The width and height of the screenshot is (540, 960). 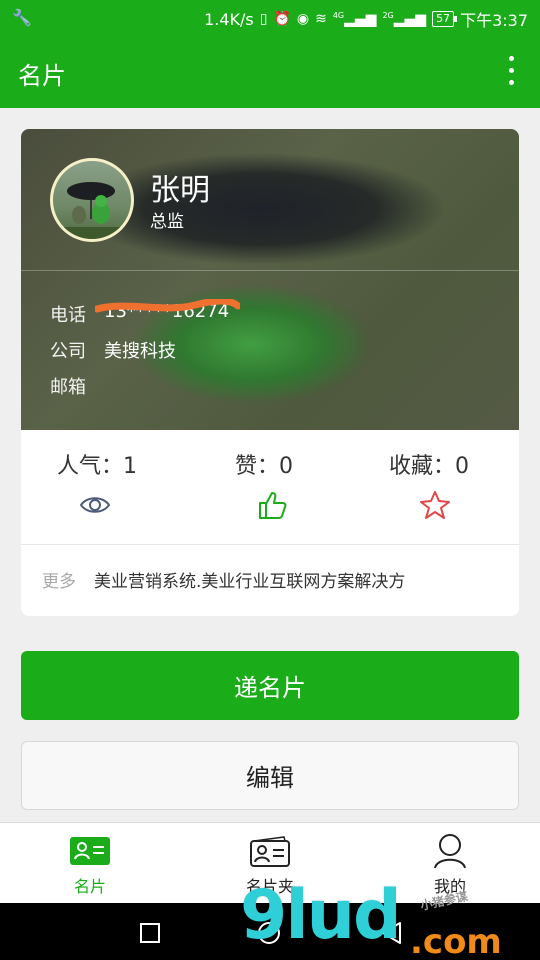 What do you see at coordinates (180, 190) in the screenshot?
I see `person-name: 张明` at bounding box center [180, 190].